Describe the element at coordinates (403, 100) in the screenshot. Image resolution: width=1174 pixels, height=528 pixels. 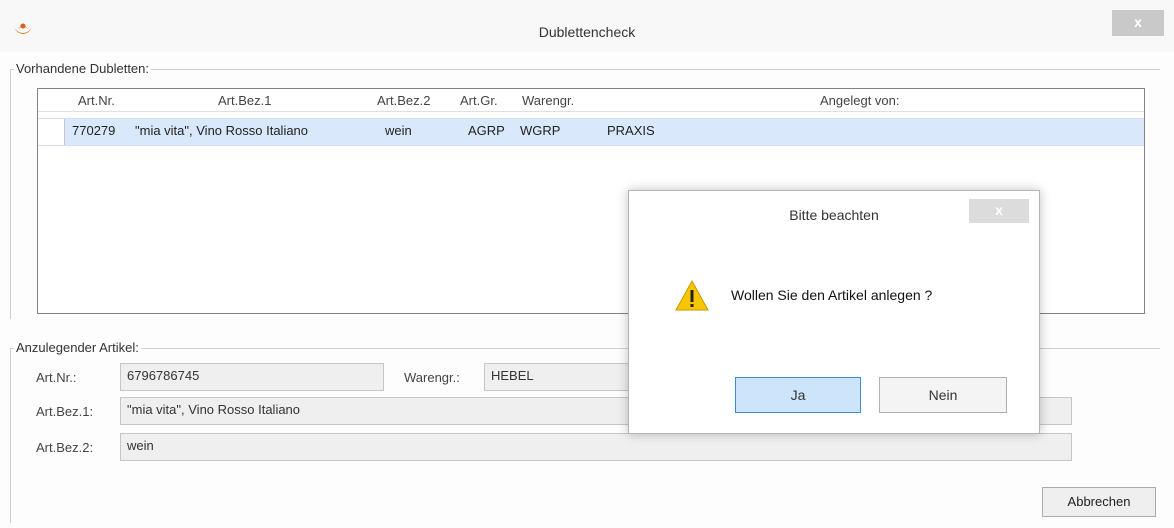
I see `column-header-bez2: Art.Bez.2` at that location.